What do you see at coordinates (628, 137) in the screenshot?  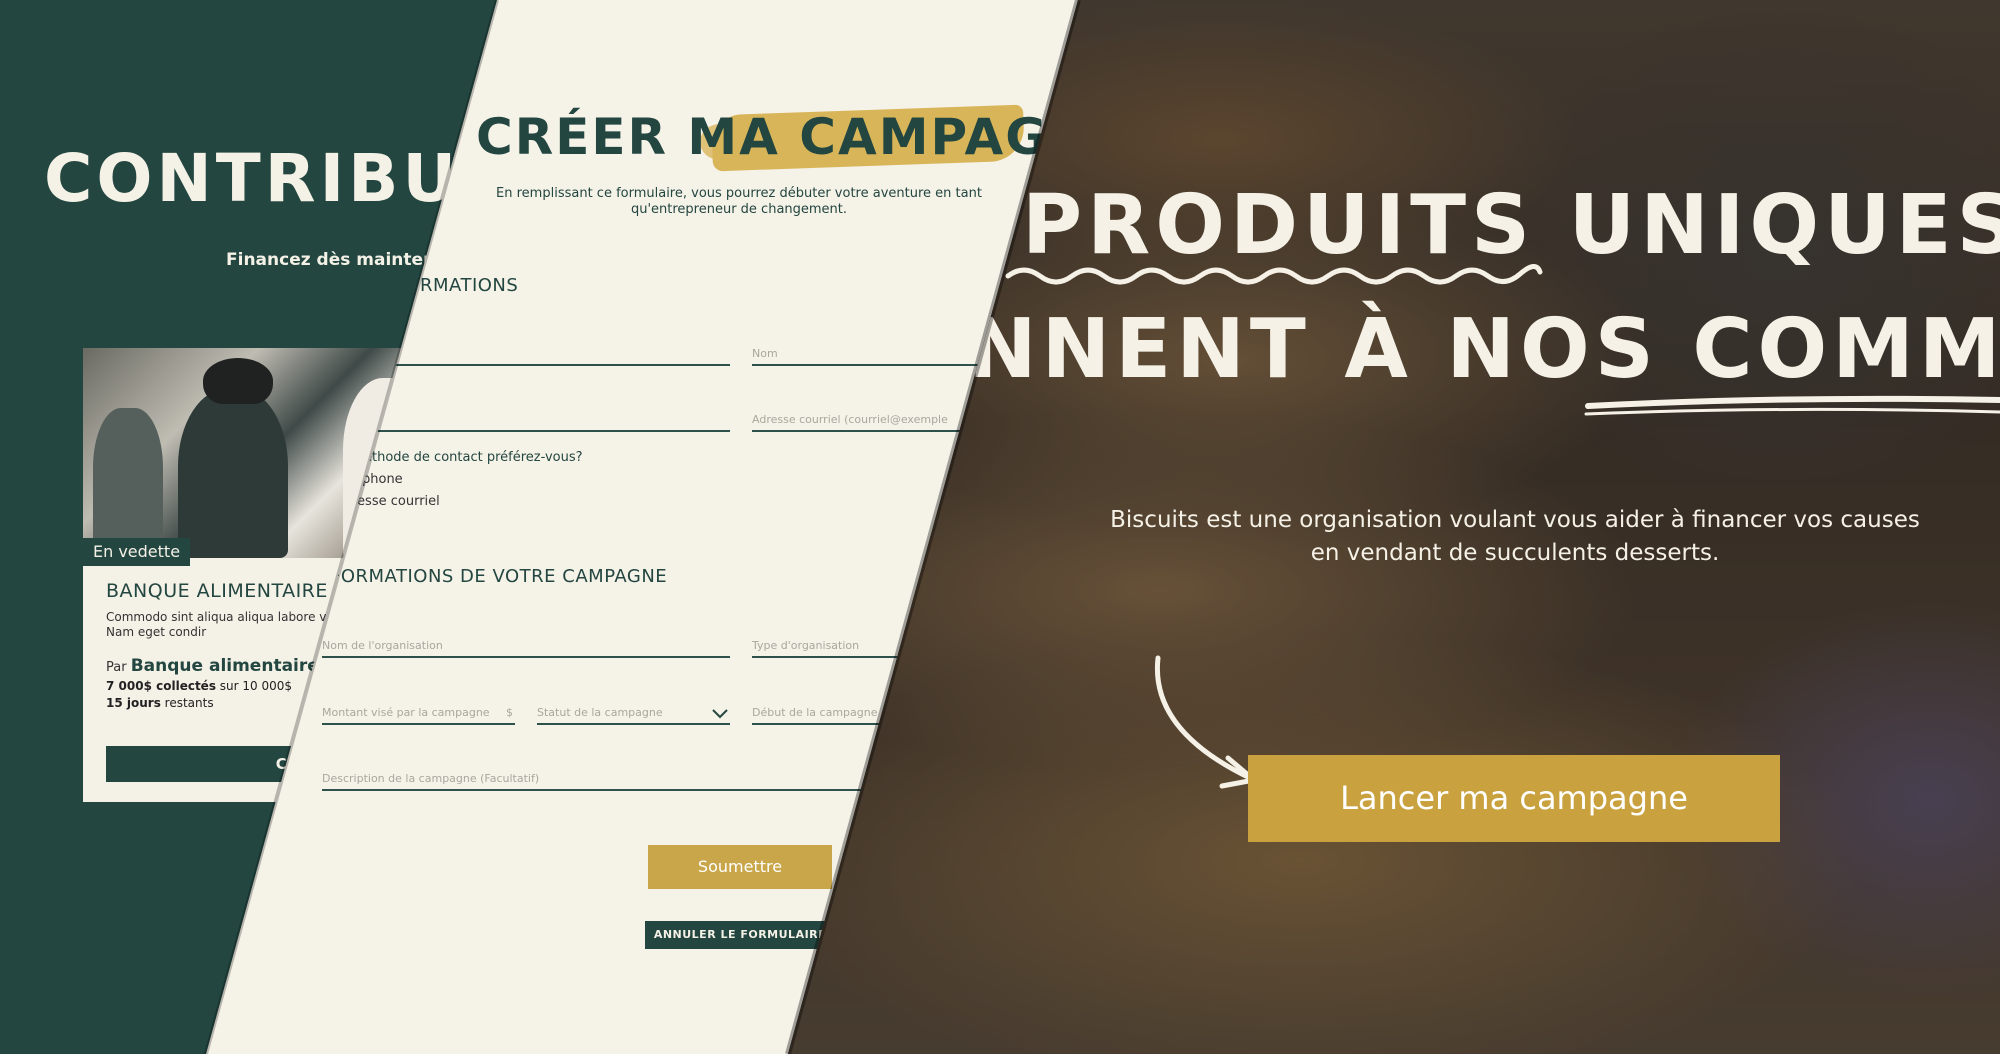 I see `title-part1: CRÉER MA` at bounding box center [628, 137].